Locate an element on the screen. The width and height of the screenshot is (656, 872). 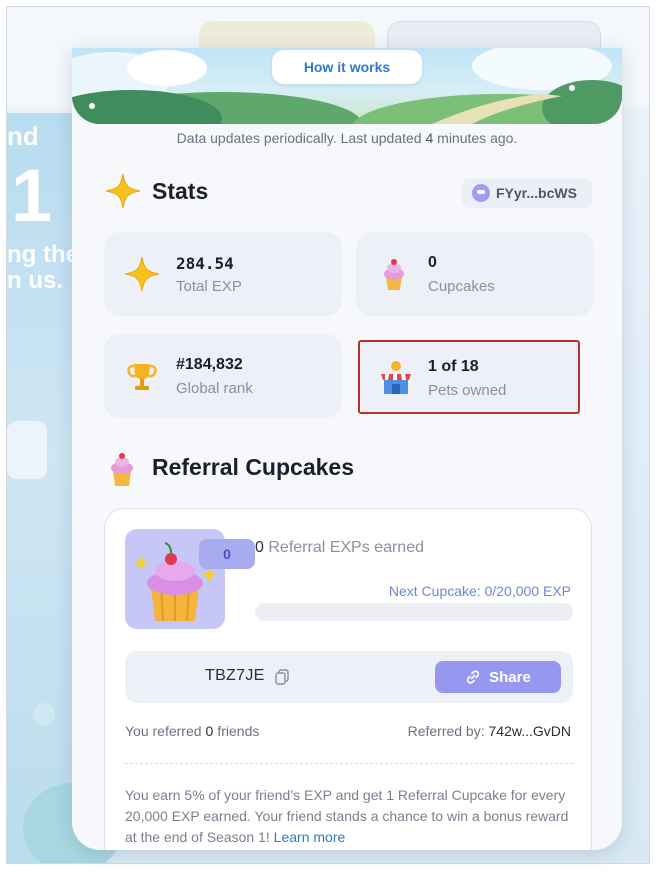
hero-fragment: 1 is located at coordinates (32, 195).